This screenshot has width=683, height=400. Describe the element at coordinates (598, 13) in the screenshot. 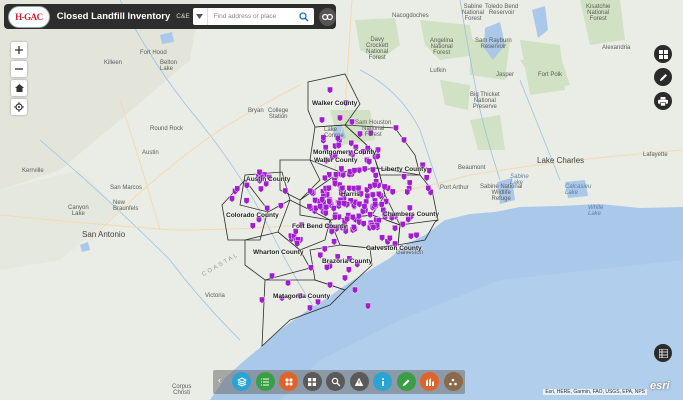

I see `place-label: Kisatchie National Forest` at that location.